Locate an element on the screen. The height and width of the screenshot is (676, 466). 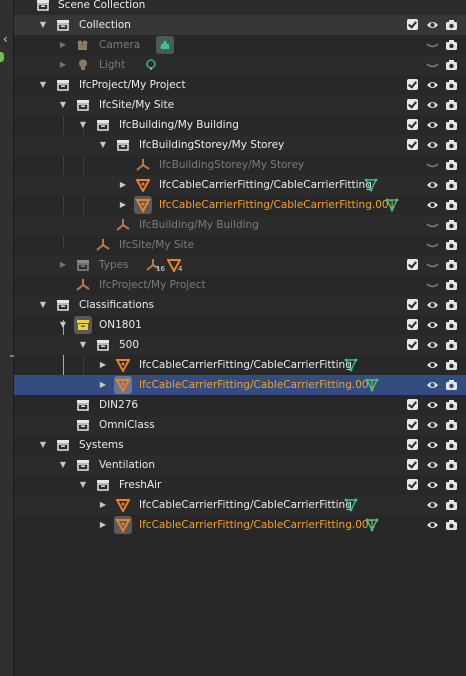
light-data-icon is located at coordinates (151, 65).